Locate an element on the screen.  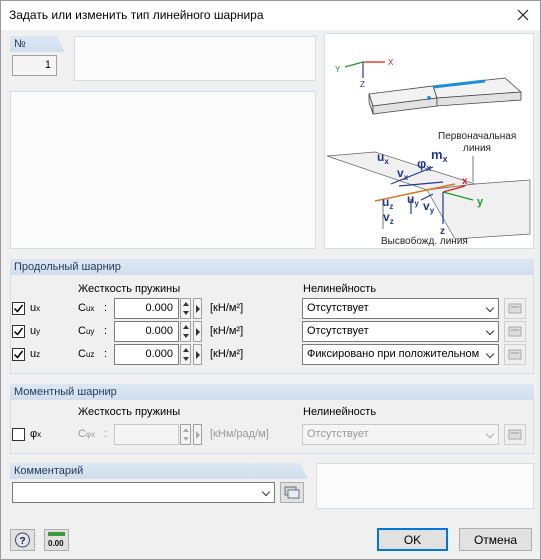
name-area is located at coordinates (195, 58).